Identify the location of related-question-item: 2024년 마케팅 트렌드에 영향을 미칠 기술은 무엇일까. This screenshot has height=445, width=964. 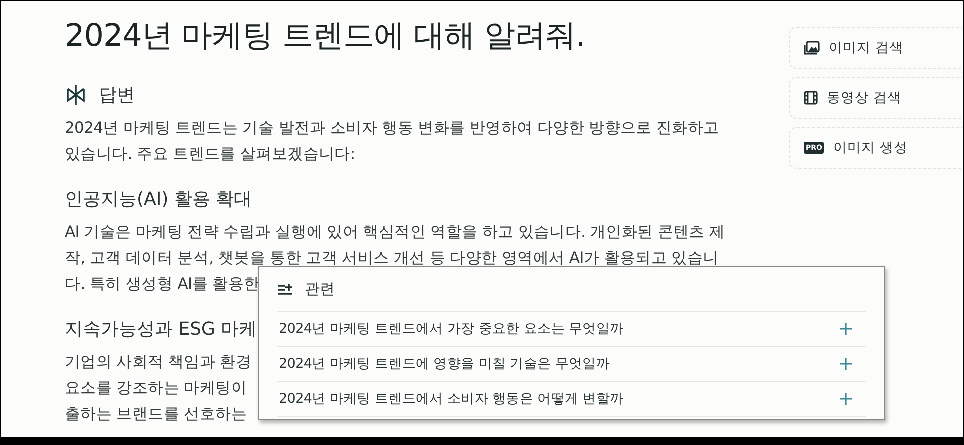
(571, 364).